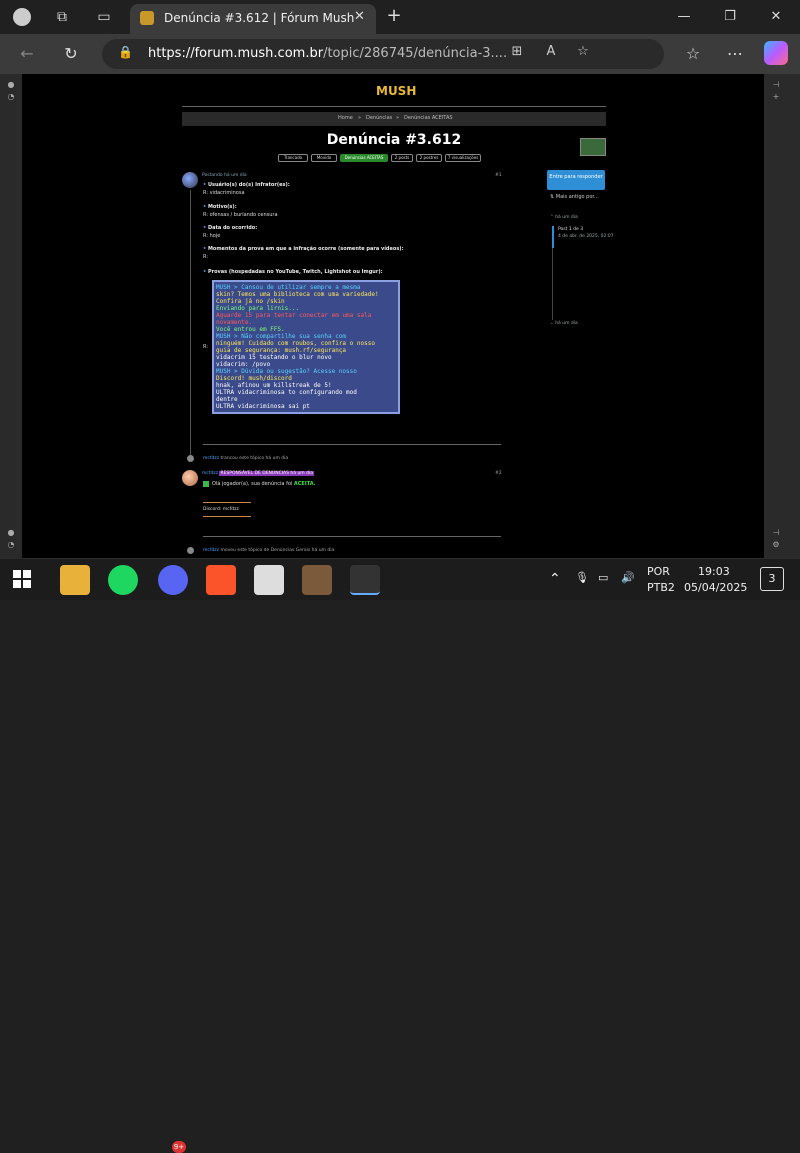 Image resolution: width=800 pixels, height=1153 pixels. Describe the element at coordinates (71, 54) in the screenshot. I see `refresh-icon: ↻` at that location.